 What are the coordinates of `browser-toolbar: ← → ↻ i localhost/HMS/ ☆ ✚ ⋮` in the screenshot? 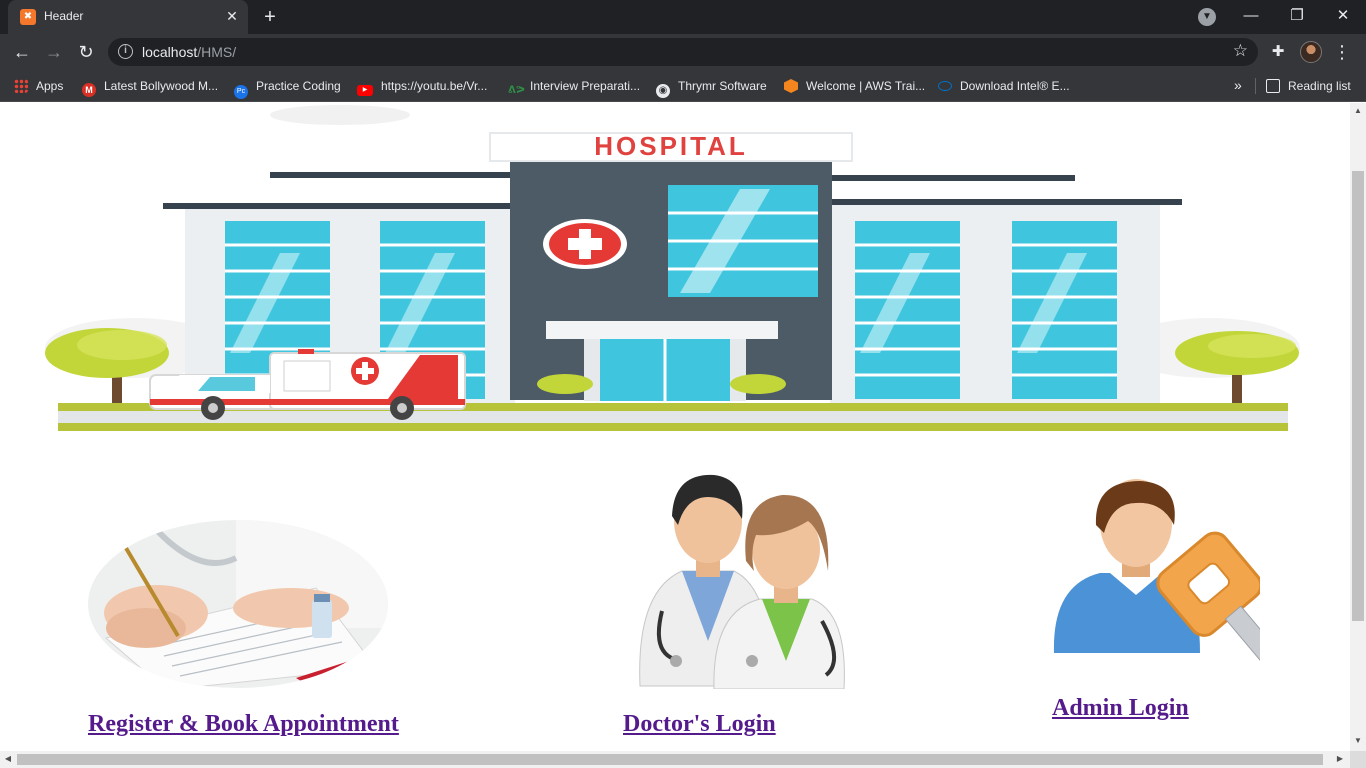 It's located at (683, 52).